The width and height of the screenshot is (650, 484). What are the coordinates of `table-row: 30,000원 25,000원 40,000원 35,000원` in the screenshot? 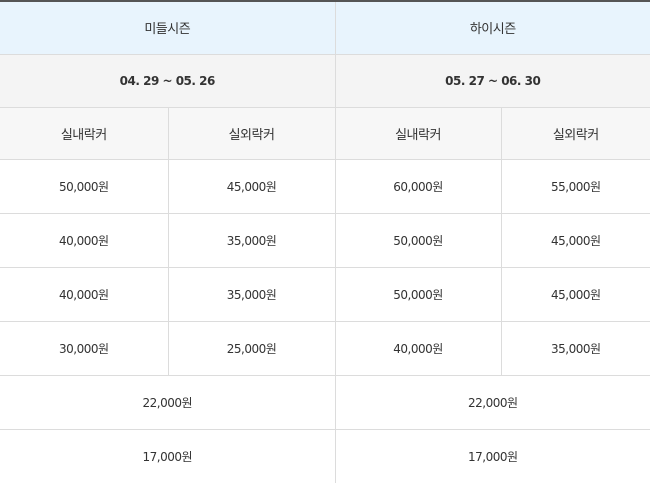 It's located at (325, 348).